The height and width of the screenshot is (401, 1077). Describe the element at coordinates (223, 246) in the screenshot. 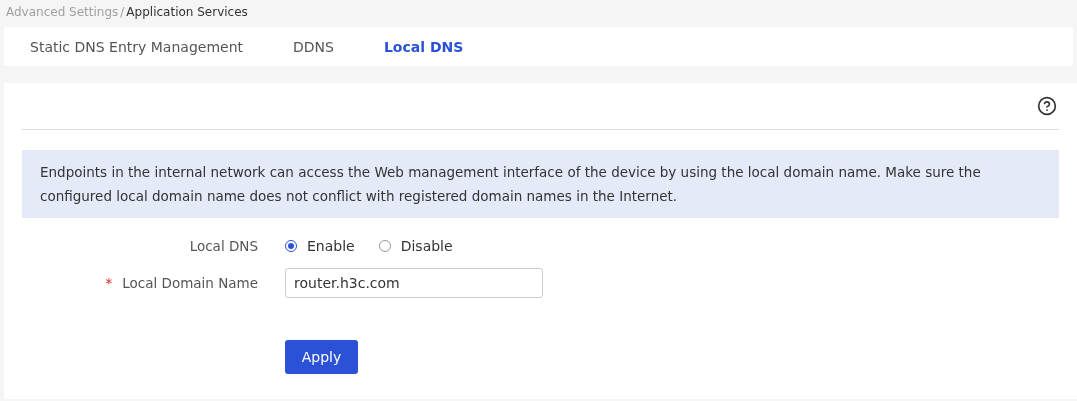

I see `field-label: Local DNS` at that location.